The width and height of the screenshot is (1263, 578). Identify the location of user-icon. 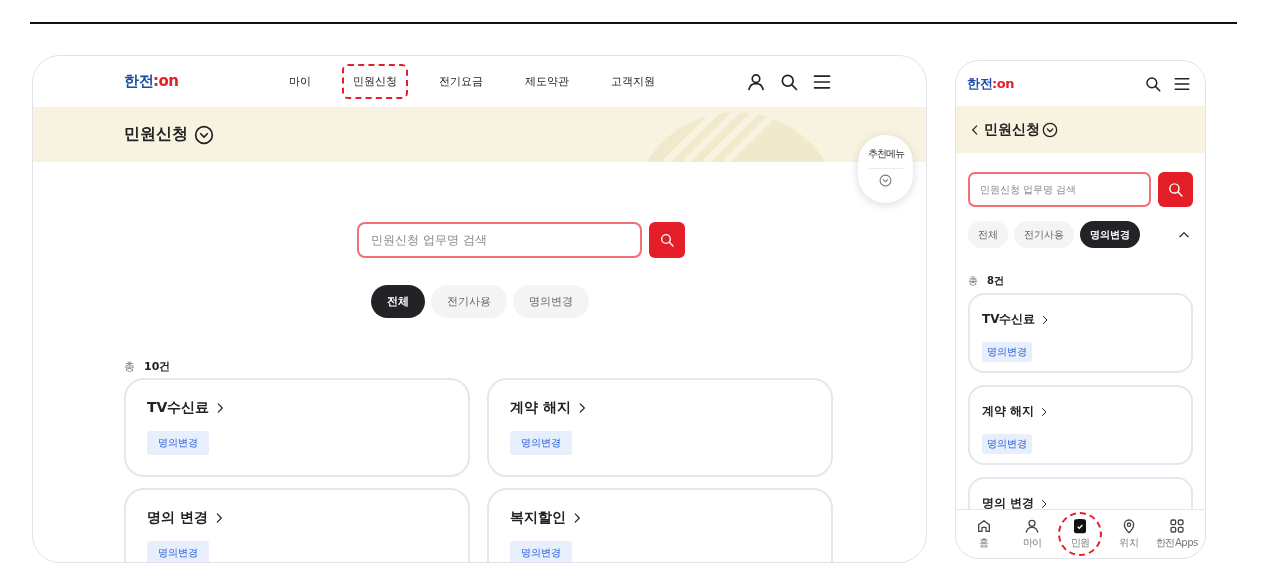
(756, 81).